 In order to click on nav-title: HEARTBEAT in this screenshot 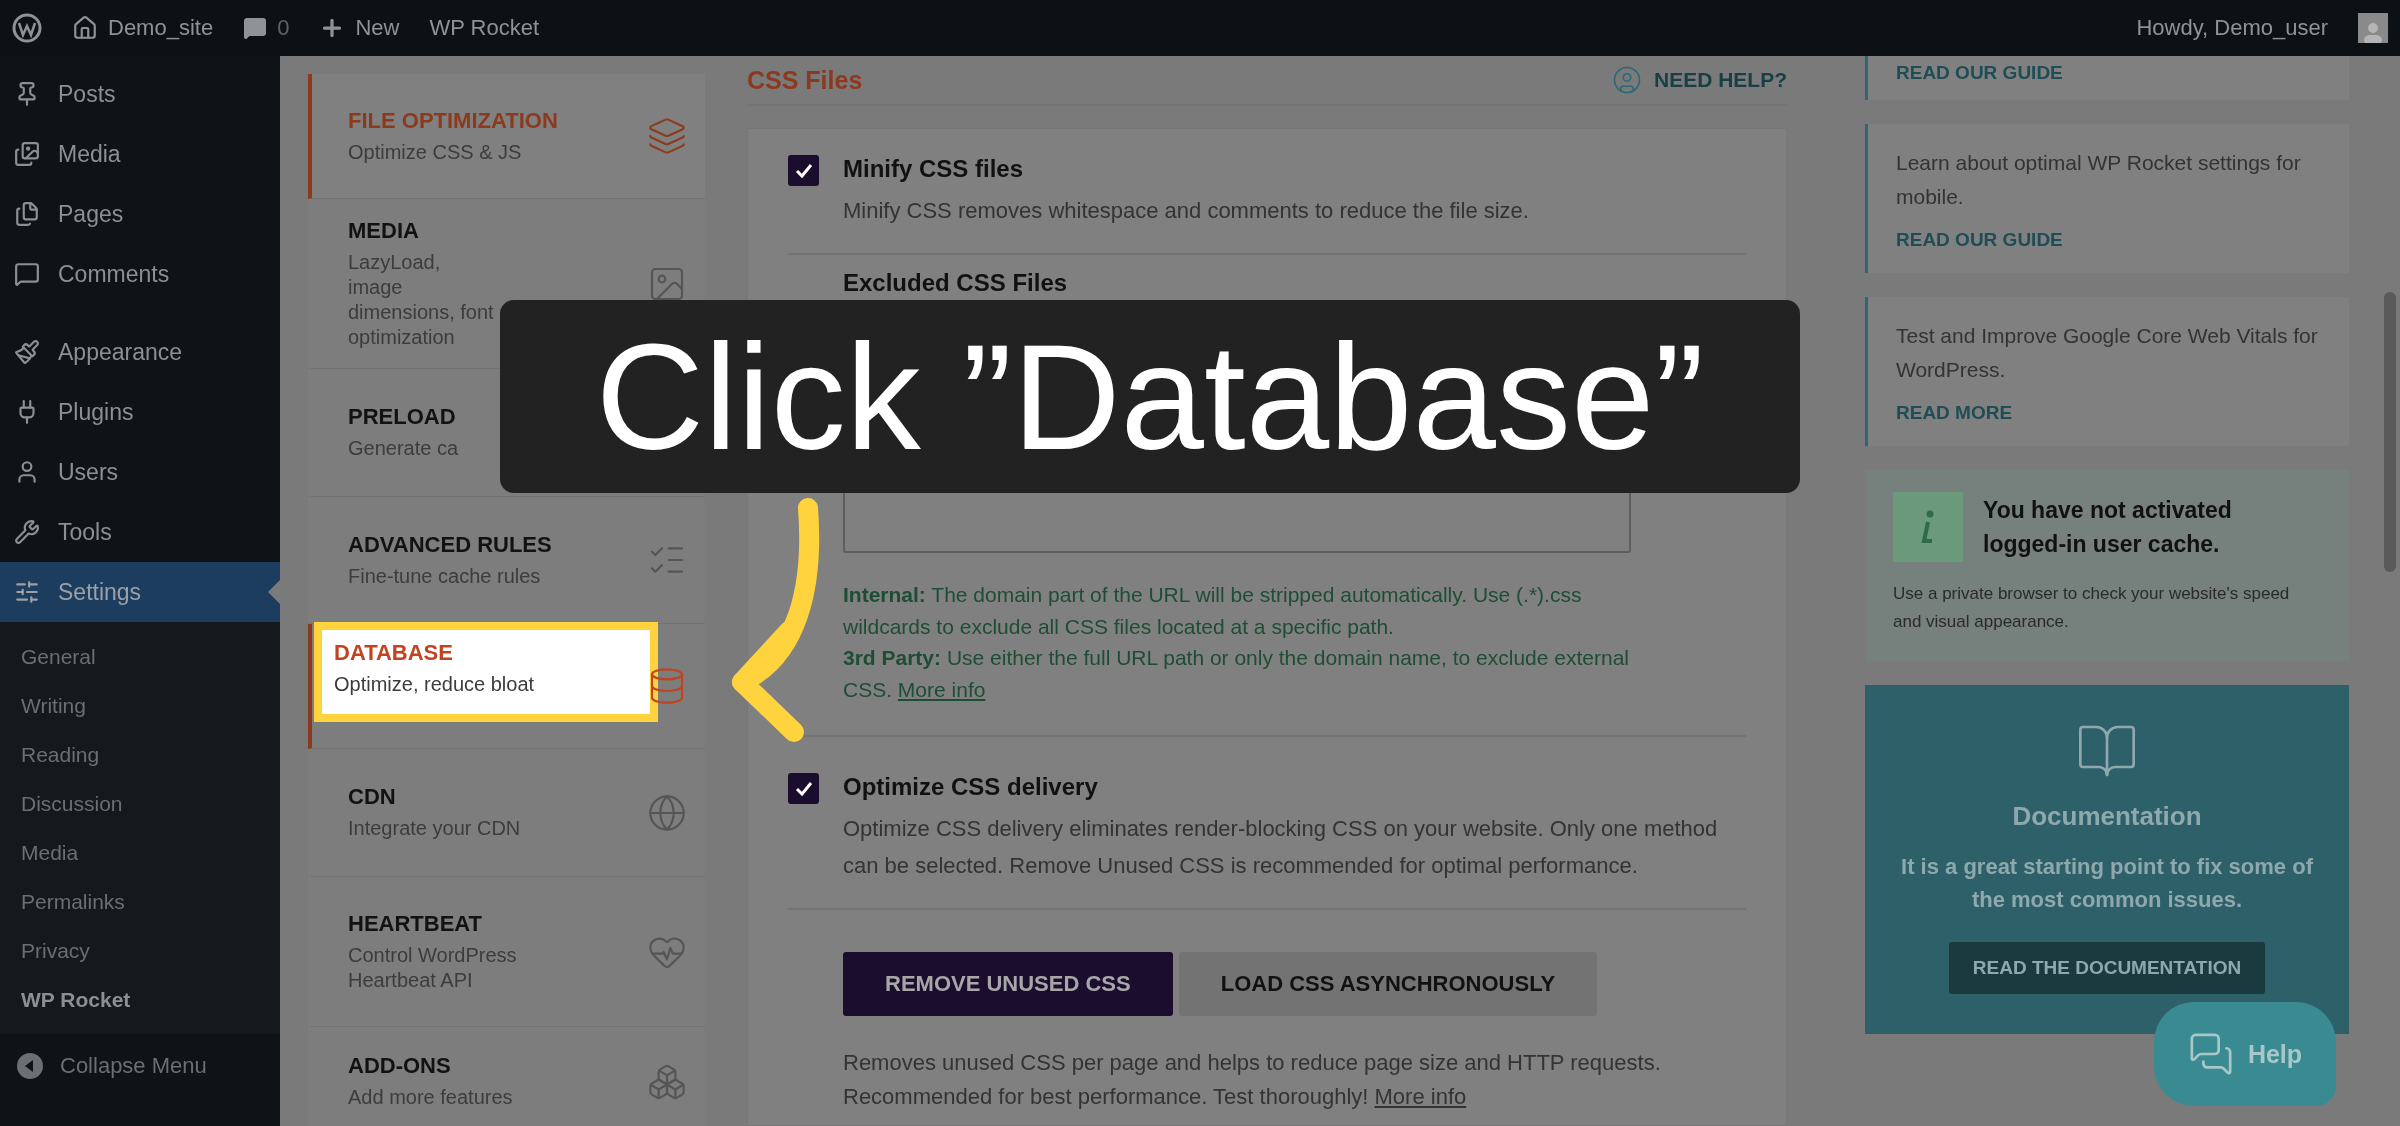, I will do `click(416, 923)`.